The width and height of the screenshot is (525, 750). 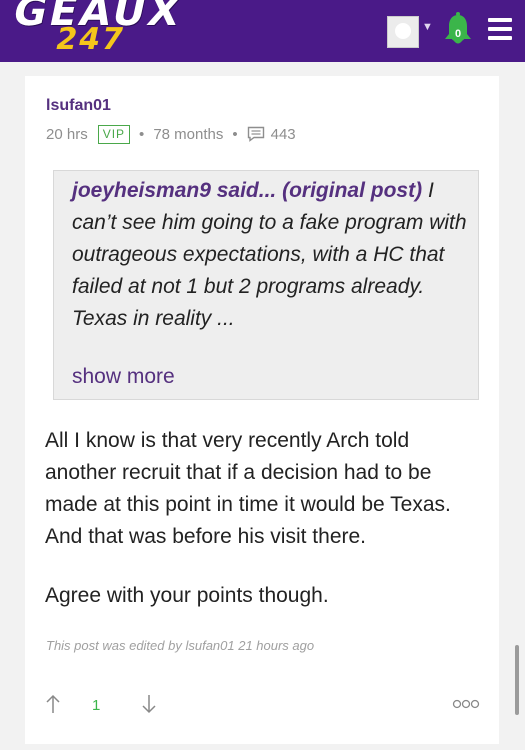 I want to click on arrow-up-icon, so click(x=53, y=704).